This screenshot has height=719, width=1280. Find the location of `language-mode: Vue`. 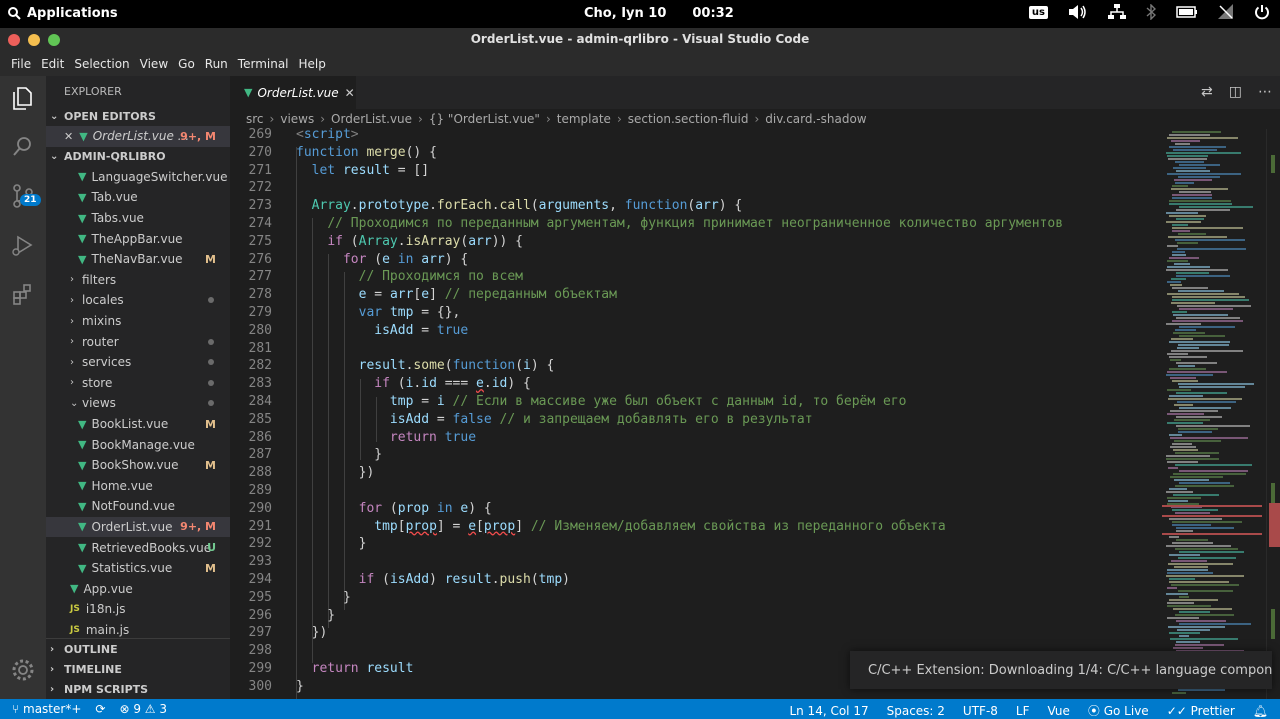

language-mode: Vue is located at coordinates (1059, 711).